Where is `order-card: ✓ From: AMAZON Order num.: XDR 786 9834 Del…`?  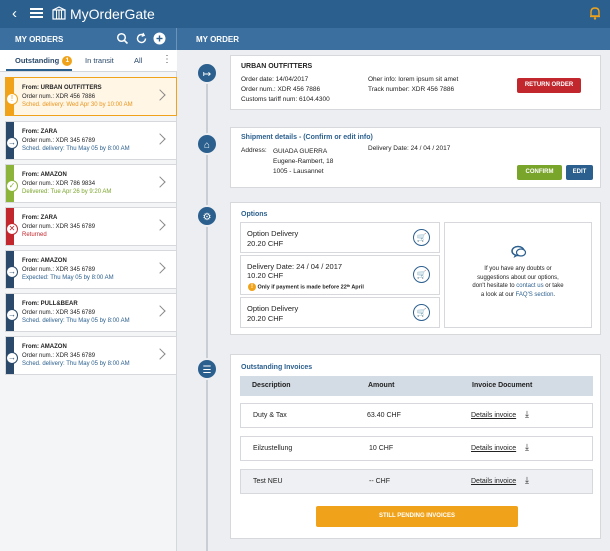
order-card: ✓ From: AMAZON Order num.: XDR 786 9834 Del… is located at coordinates (91, 183).